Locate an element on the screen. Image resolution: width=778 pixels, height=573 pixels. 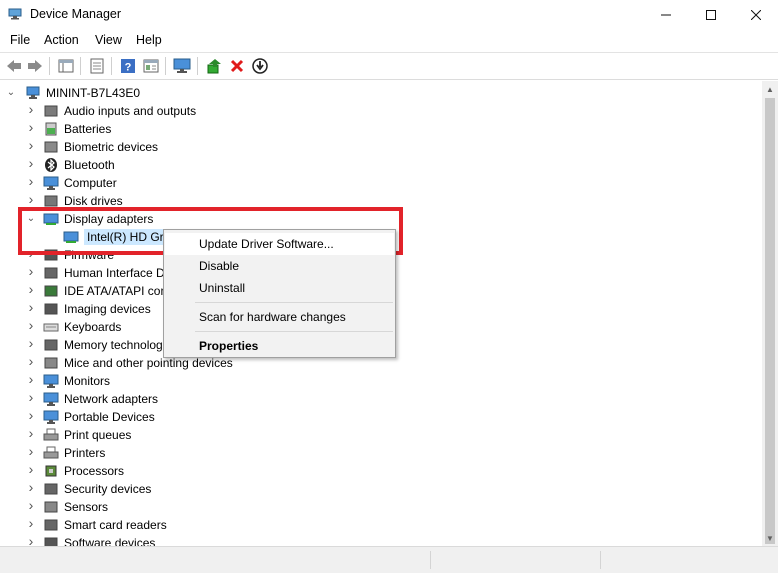
show-hide-tree-button is located at coordinates (66, 66).